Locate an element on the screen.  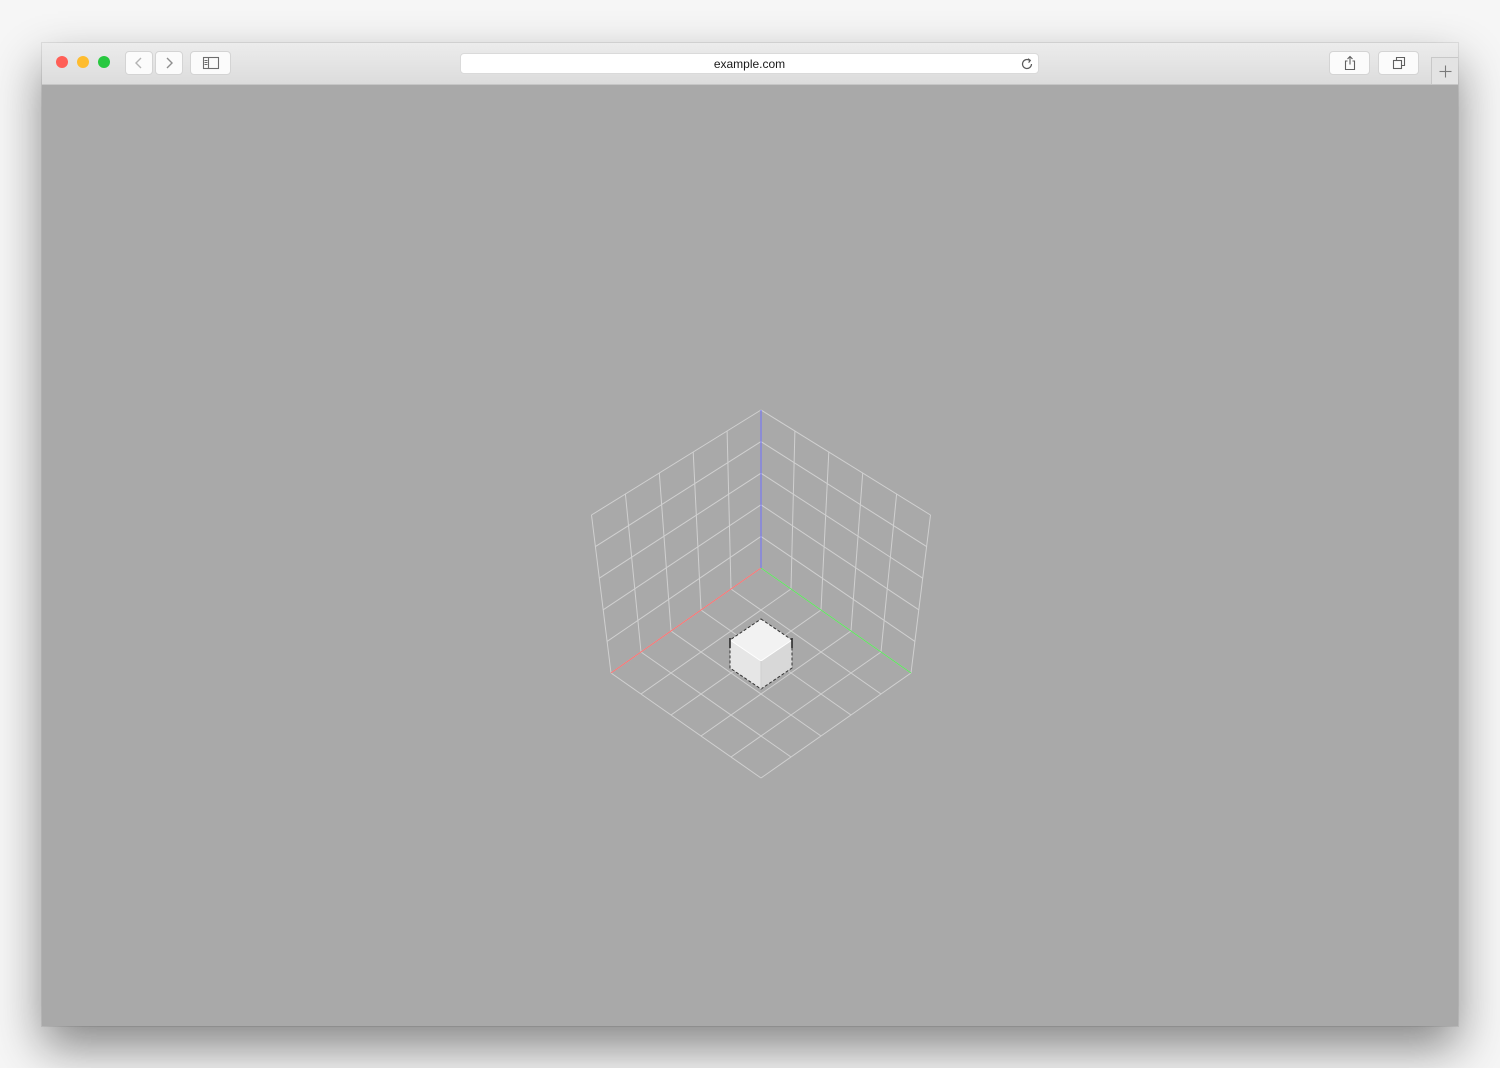
forward-button is located at coordinates (169, 63).